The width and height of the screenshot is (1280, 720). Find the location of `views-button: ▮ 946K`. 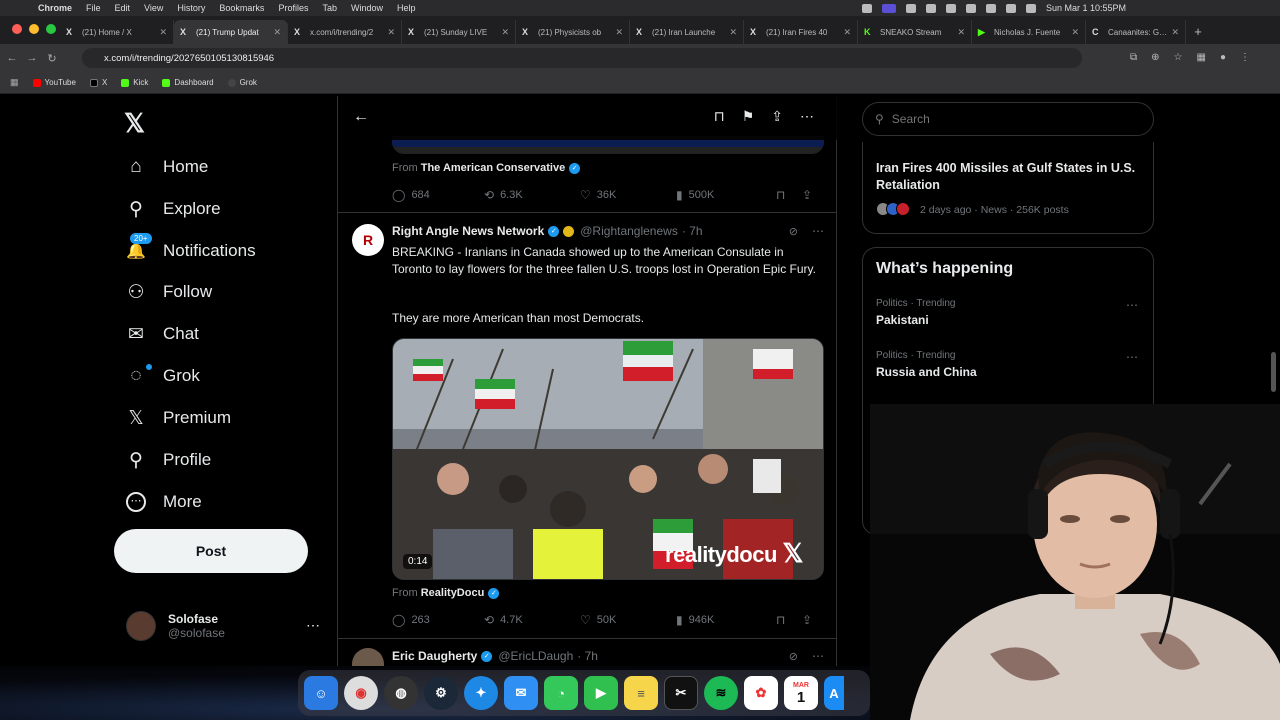

views-button: ▮ 946K is located at coordinates (726, 620).